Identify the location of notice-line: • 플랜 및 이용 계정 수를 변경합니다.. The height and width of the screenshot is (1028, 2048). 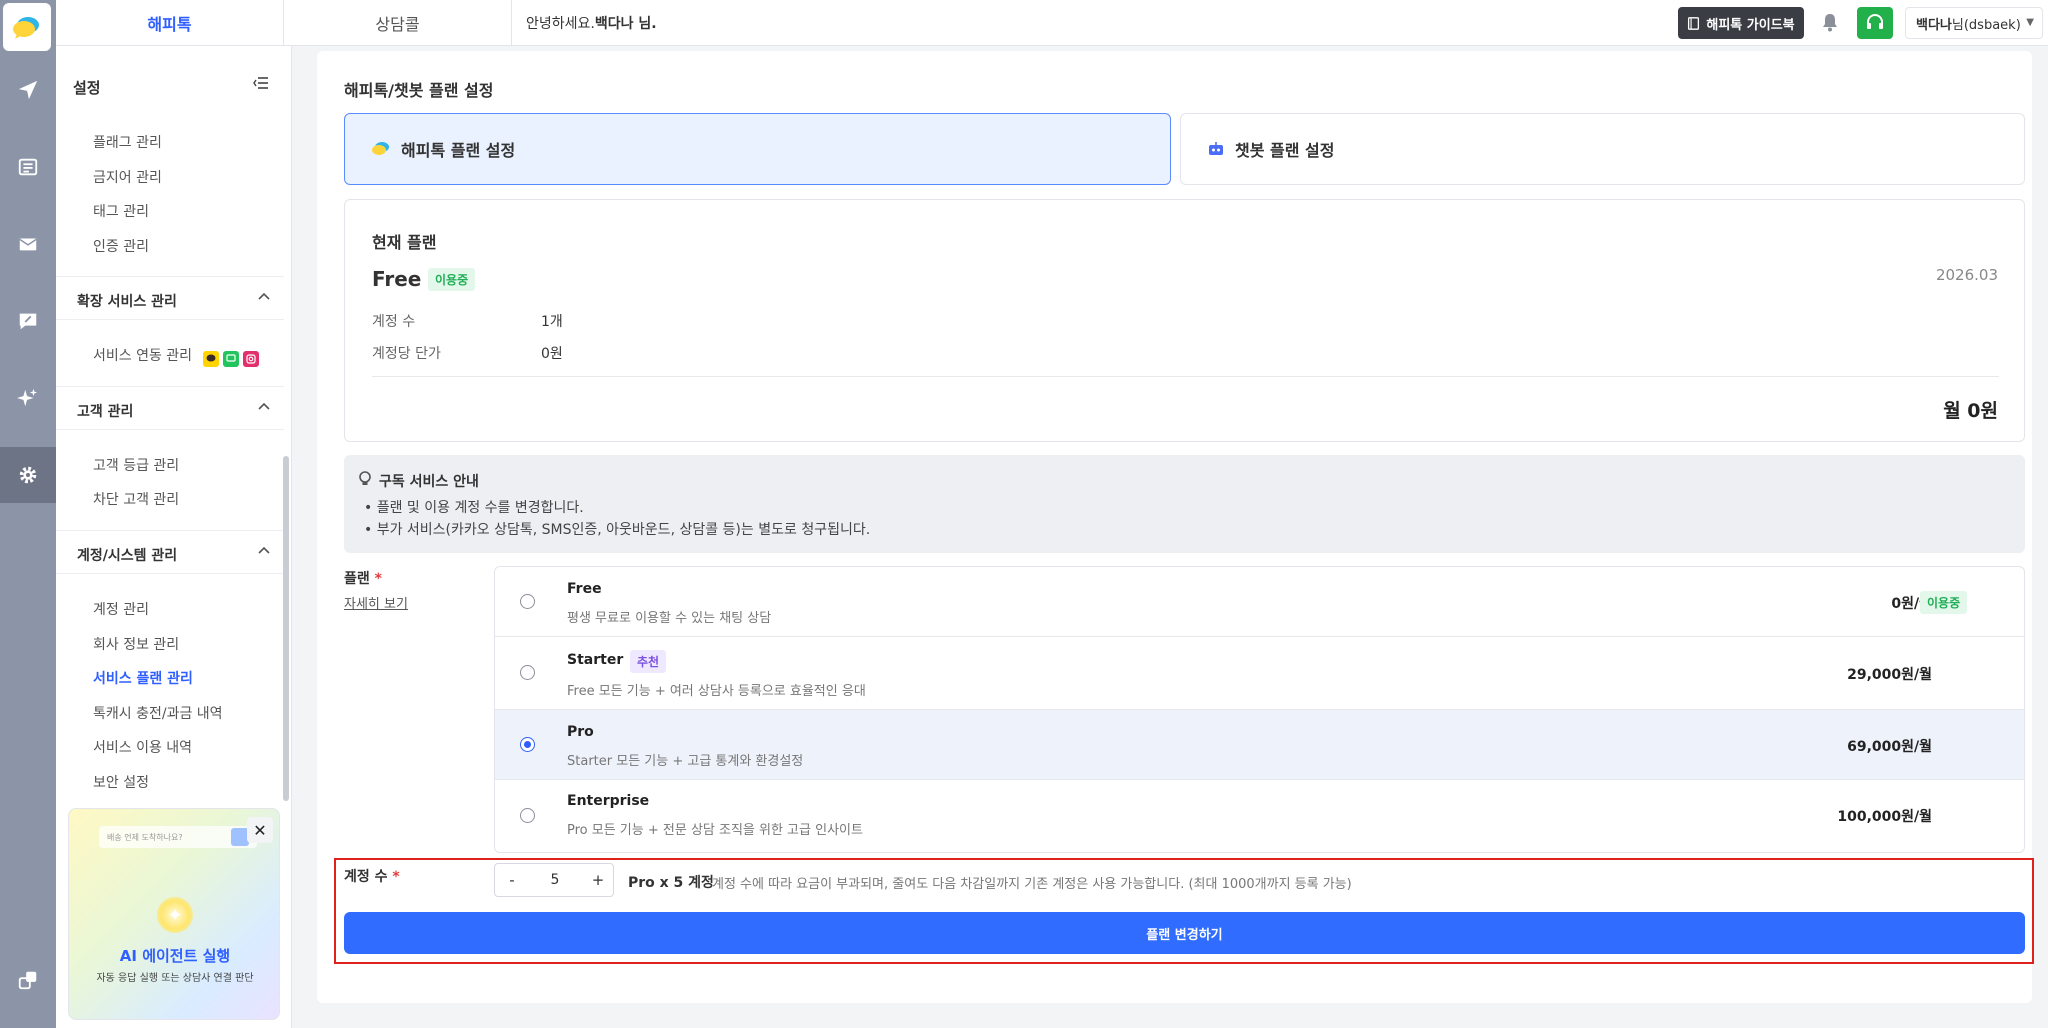
(474, 508).